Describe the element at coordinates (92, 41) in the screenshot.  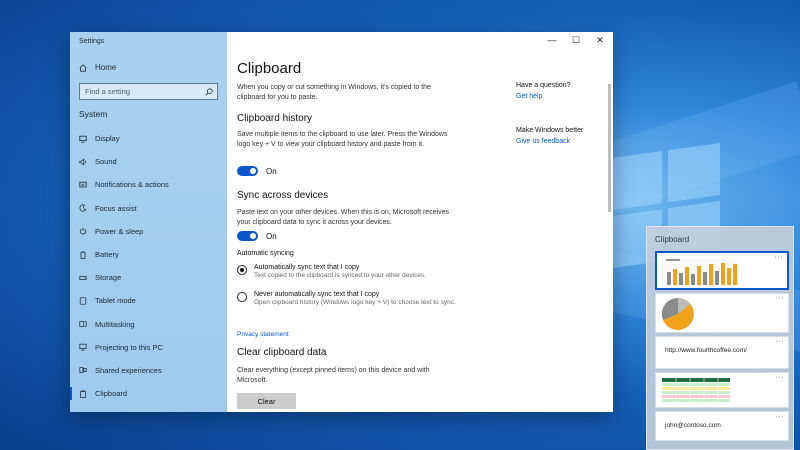
I see `app-title: Settings` at that location.